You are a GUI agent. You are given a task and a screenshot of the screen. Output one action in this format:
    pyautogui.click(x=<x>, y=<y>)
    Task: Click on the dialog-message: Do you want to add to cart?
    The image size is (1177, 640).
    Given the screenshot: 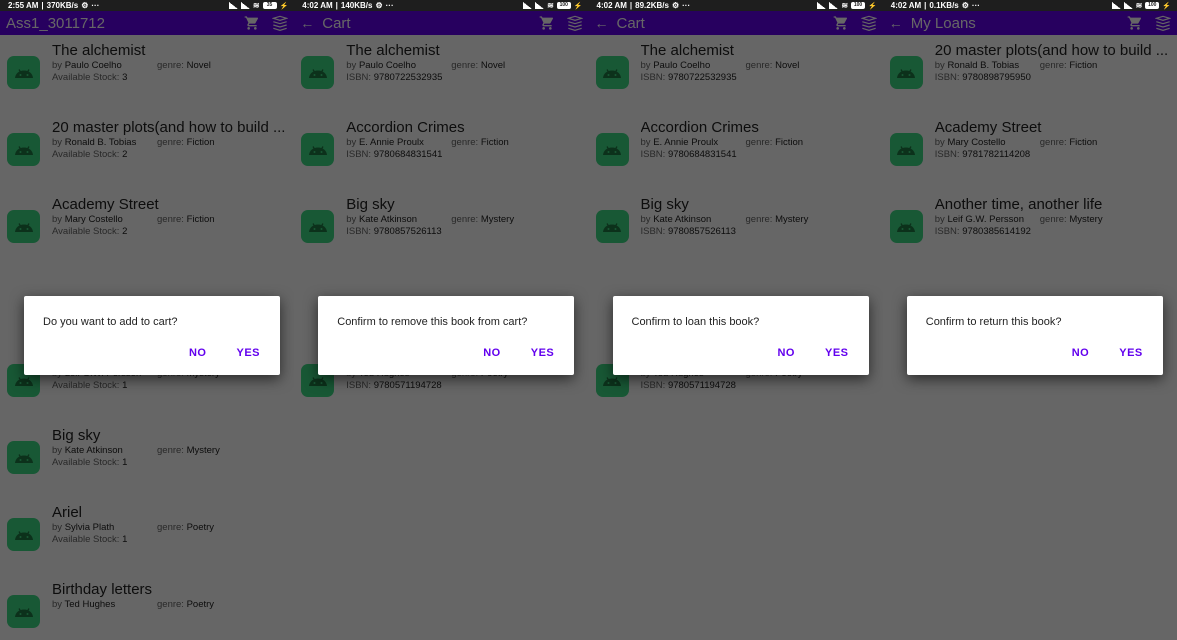 What is the action you would take?
    pyautogui.click(x=110, y=322)
    